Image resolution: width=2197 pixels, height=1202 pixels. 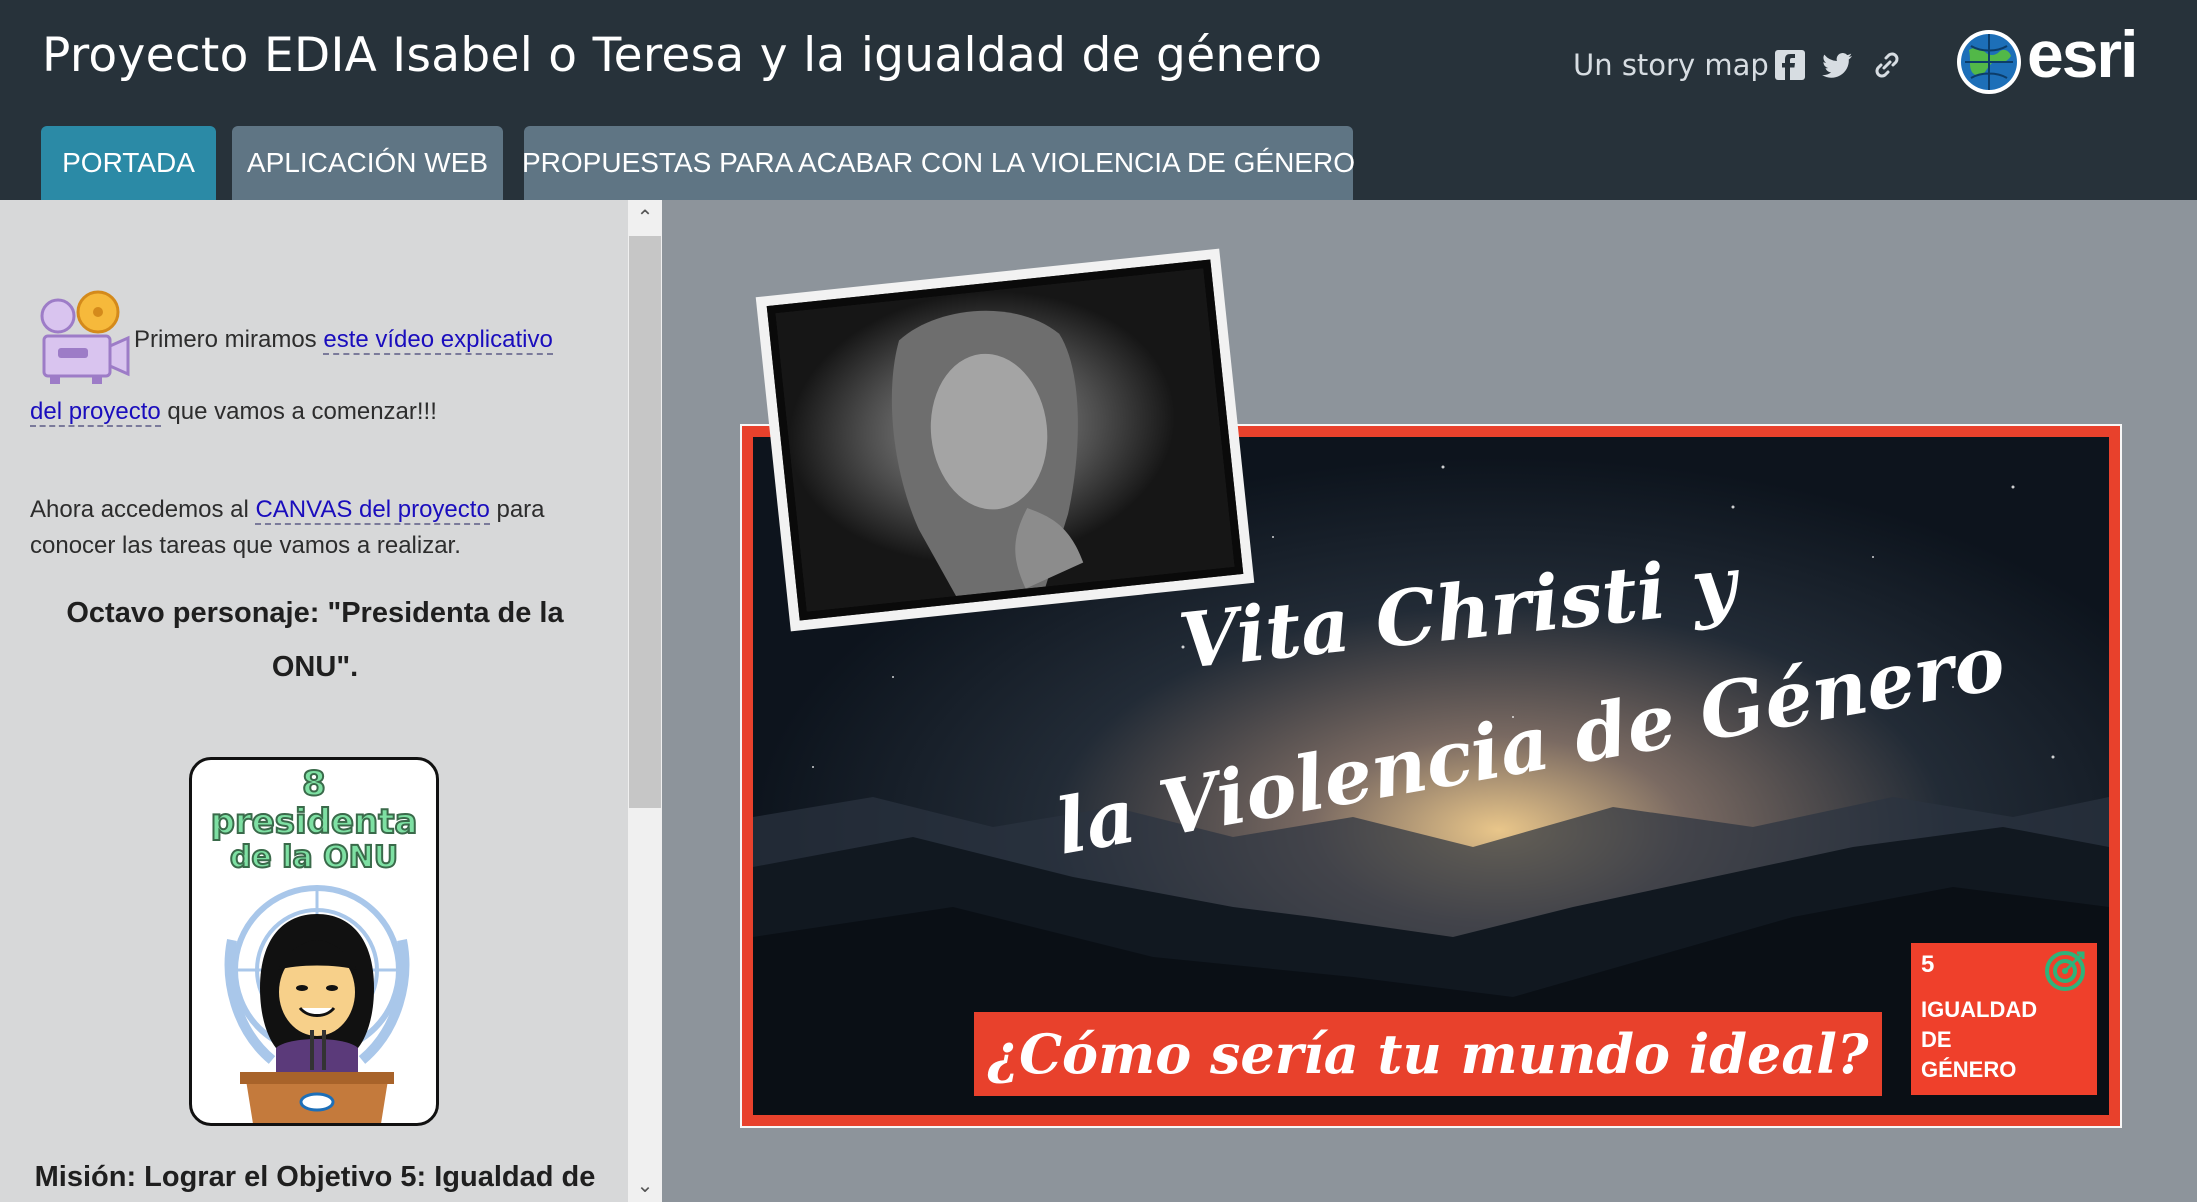 I want to click on canvas-link: CANVAS del proyecto, so click(x=372, y=510).